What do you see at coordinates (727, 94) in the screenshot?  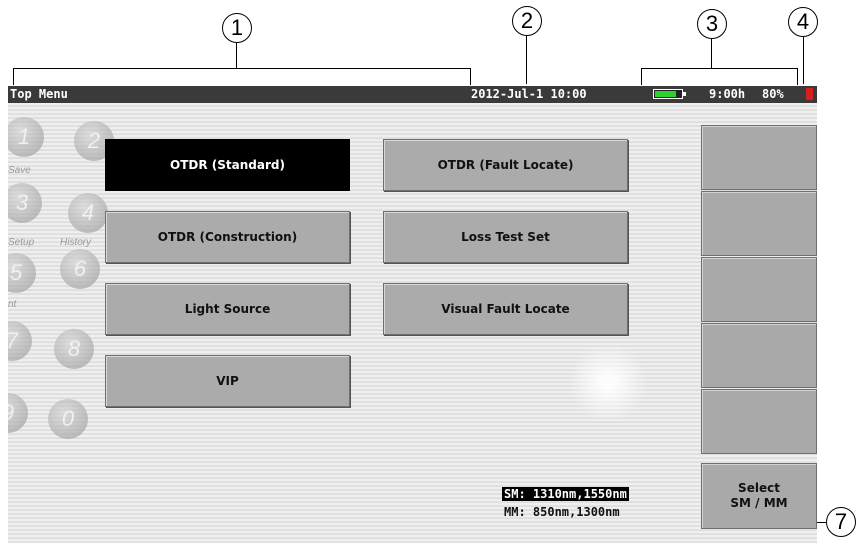 I see `battery-runtime: 9:00h` at bounding box center [727, 94].